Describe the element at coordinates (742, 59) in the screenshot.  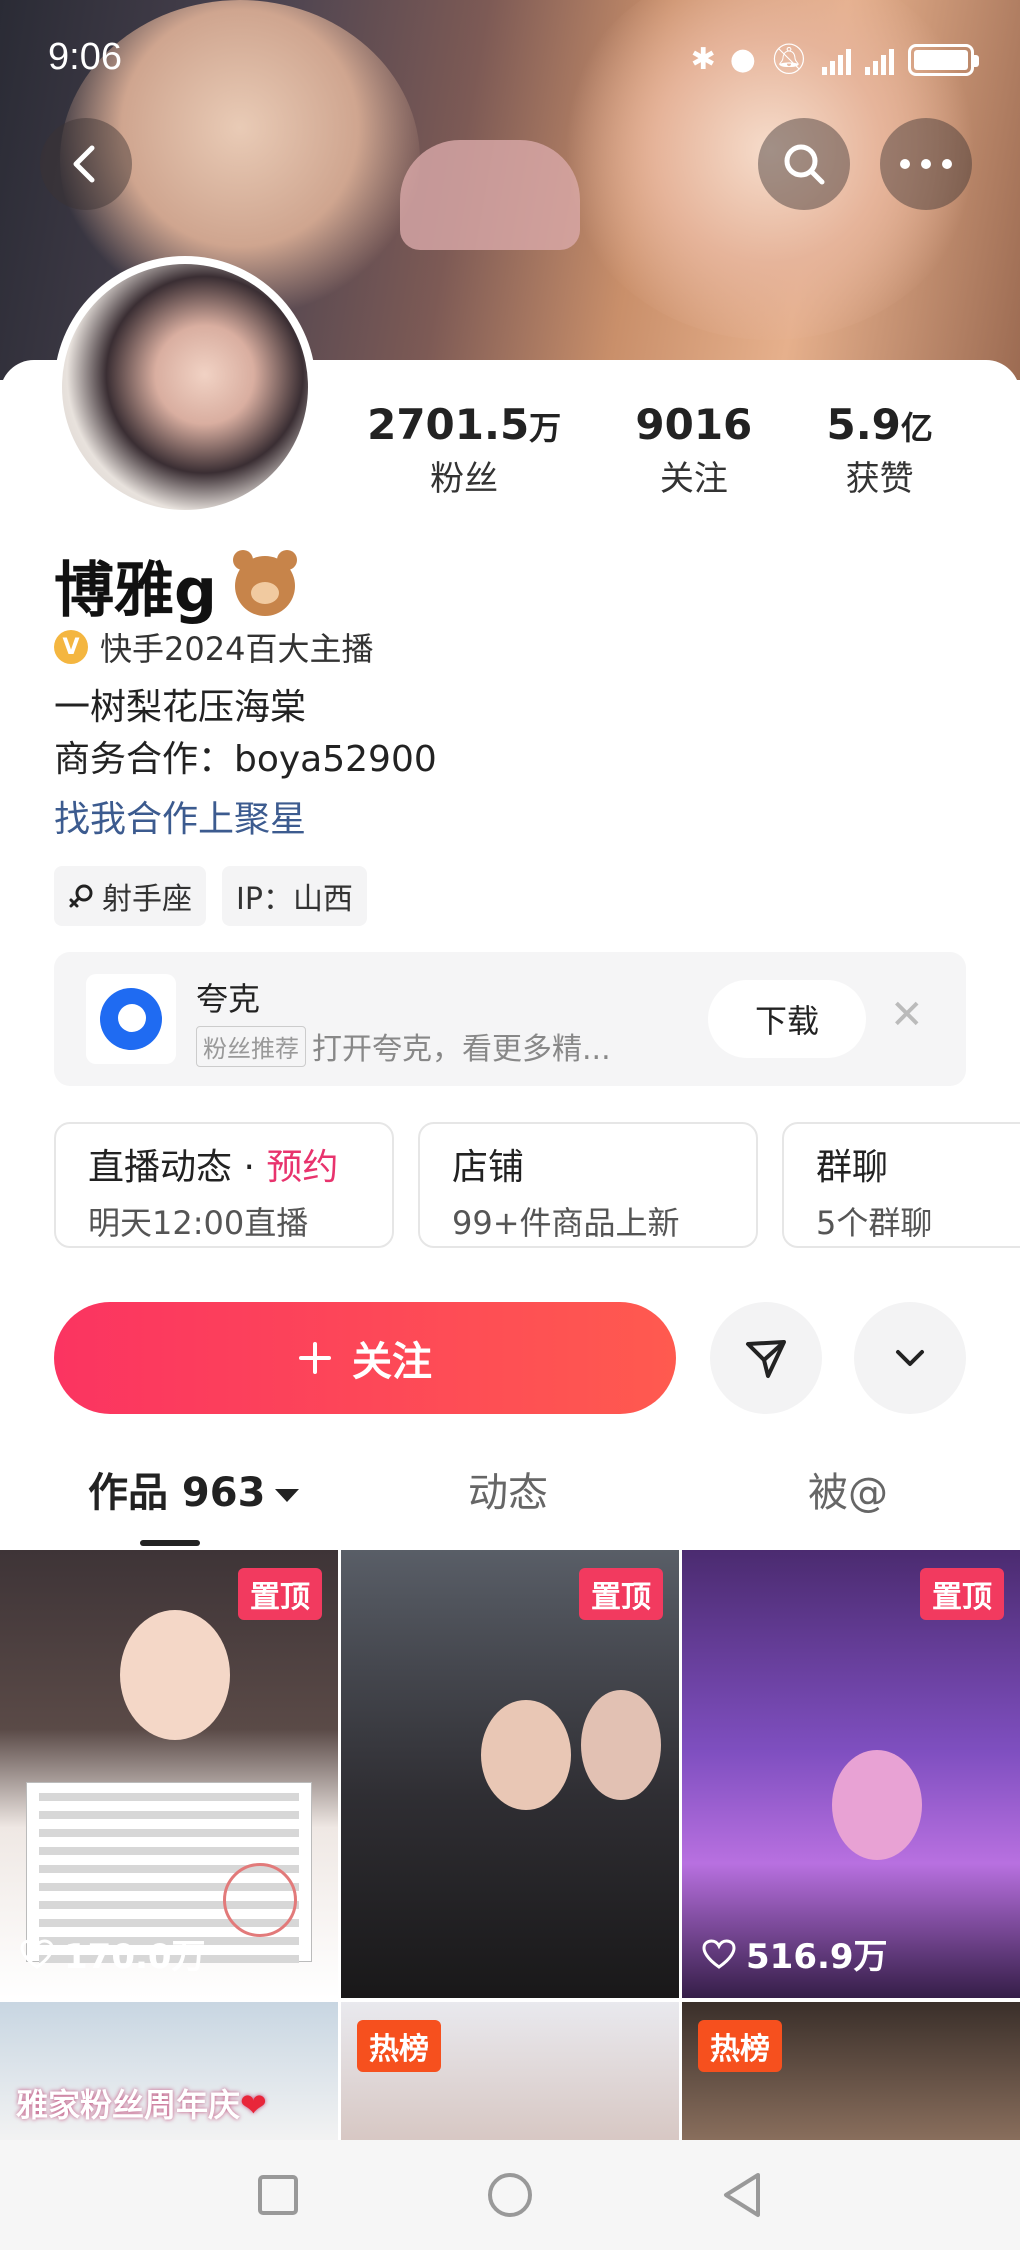
I see `location-icon: ●` at that location.